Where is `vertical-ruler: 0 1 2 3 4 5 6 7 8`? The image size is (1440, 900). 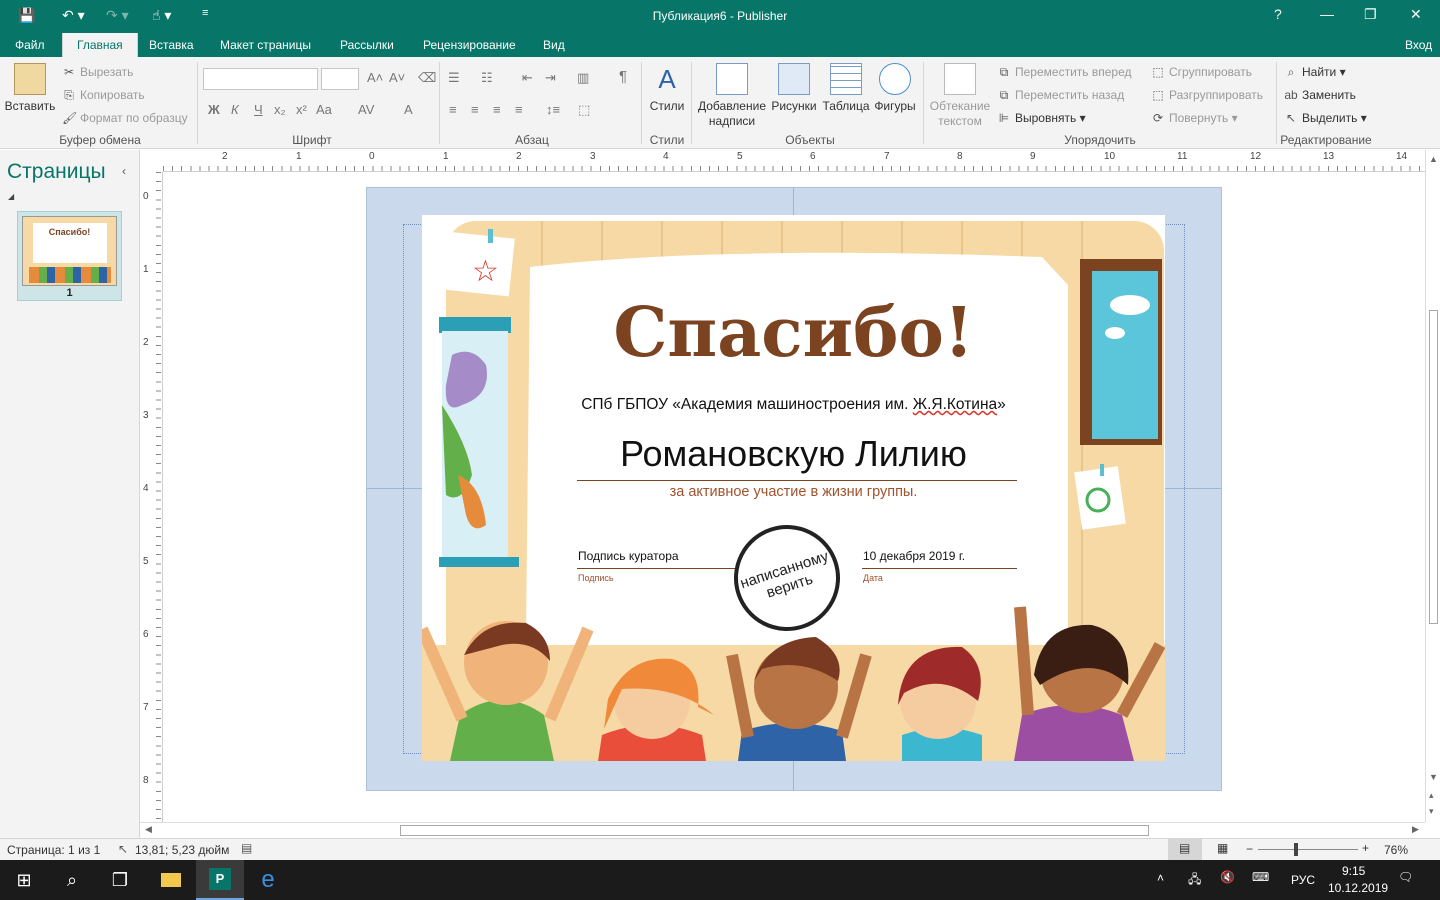
vertical-ruler: 0 1 2 3 4 5 6 7 8 is located at coordinates (151, 497).